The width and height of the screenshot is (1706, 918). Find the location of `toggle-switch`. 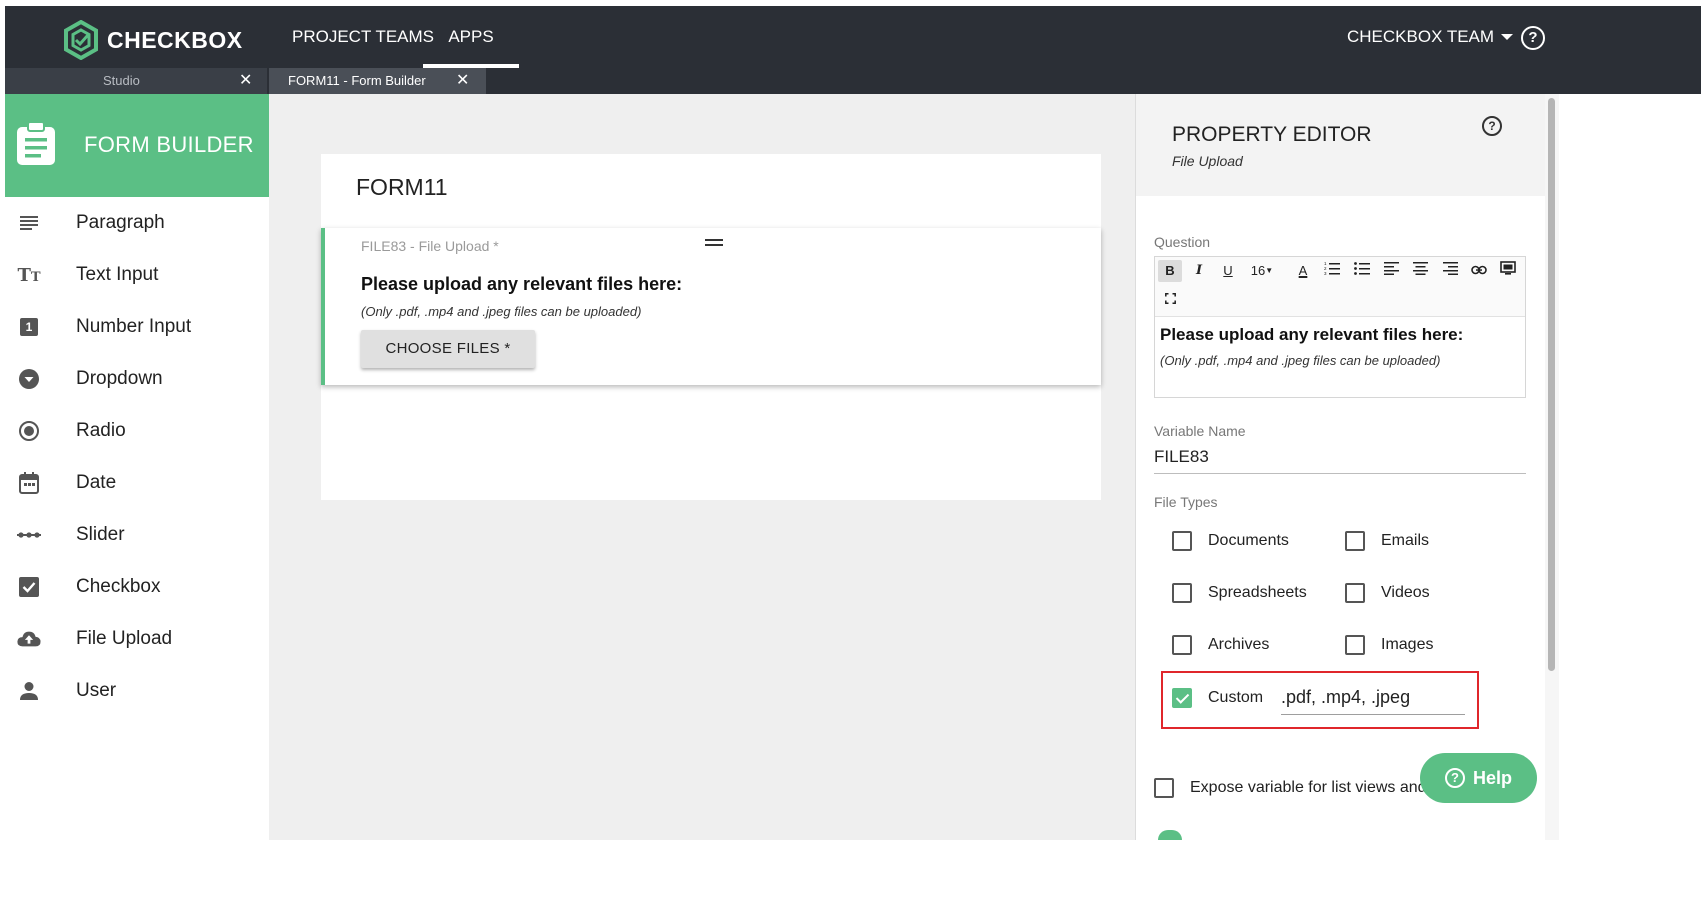

toggle-switch is located at coordinates (1170, 835).